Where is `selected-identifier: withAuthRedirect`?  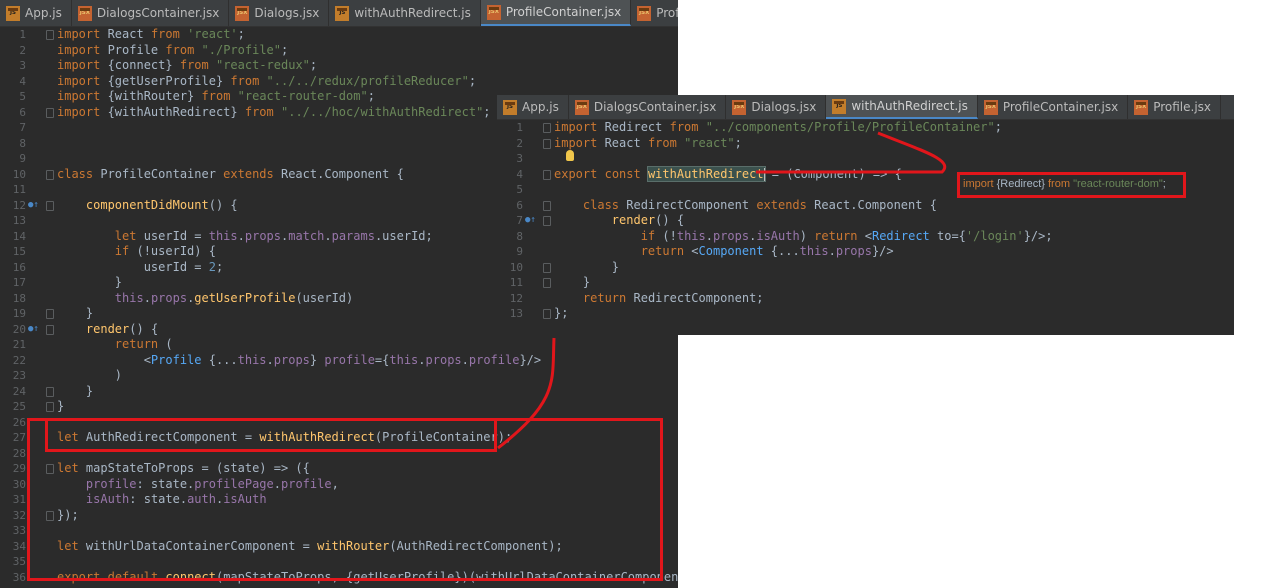 selected-identifier: withAuthRedirect is located at coordinates (706, 173).